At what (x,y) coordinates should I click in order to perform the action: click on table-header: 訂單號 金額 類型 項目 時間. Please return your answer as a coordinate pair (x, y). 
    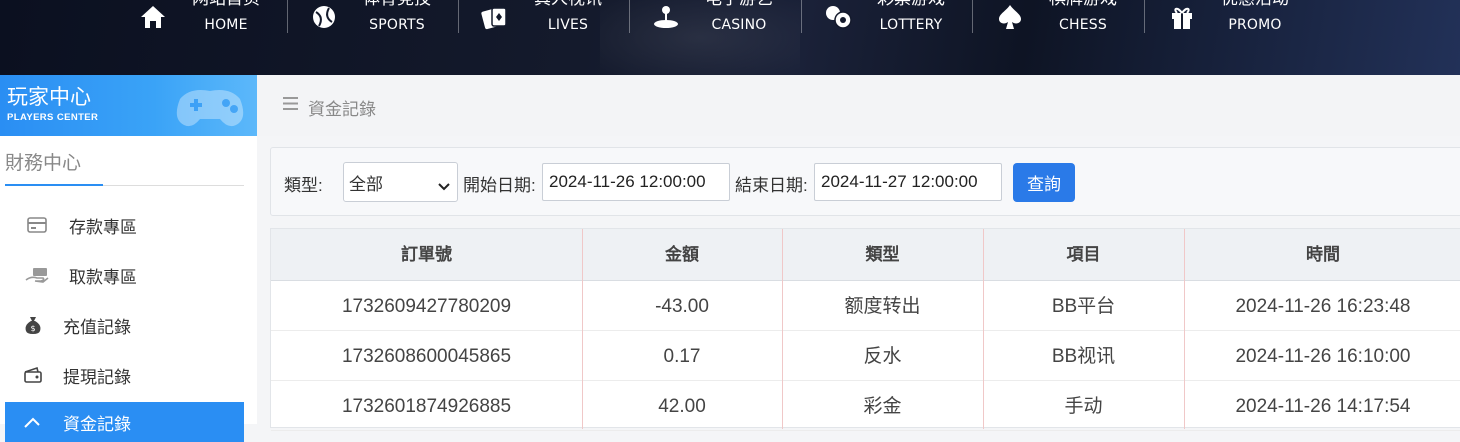
    Looking at the image, I should click on (865, 255).